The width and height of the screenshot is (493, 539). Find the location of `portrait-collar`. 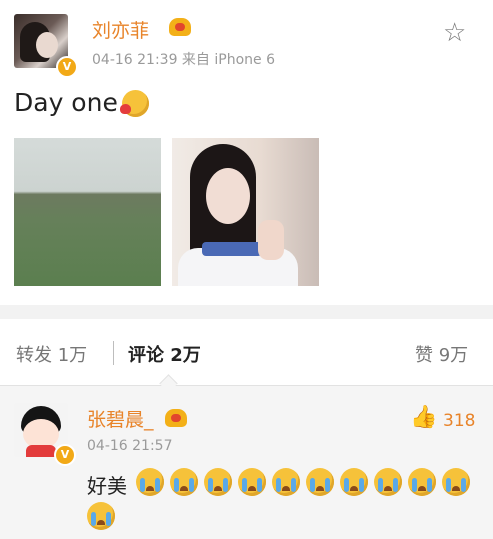

portrait-collar is located at coordinates (232, 249).